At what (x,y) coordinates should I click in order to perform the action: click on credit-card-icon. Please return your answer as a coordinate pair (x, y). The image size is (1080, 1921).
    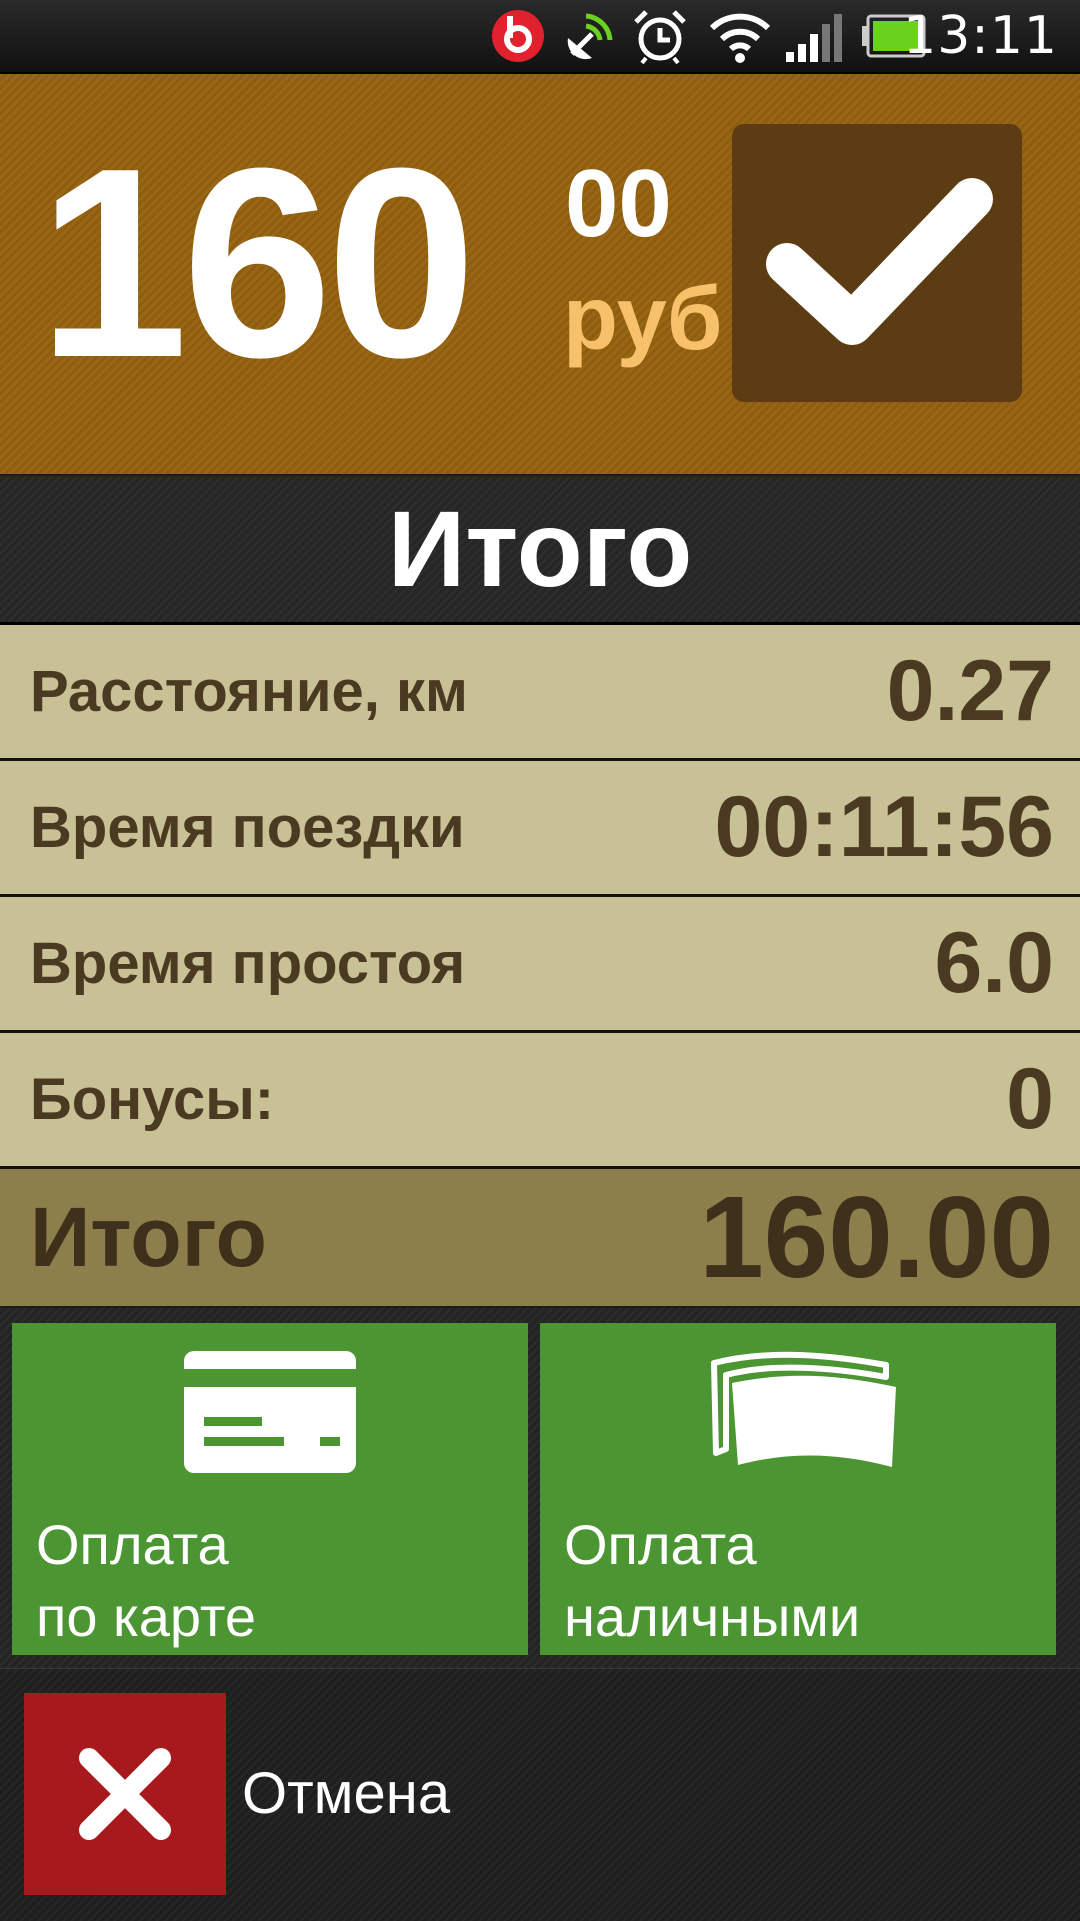
    Looking at the image, I should click on (270, 1414).